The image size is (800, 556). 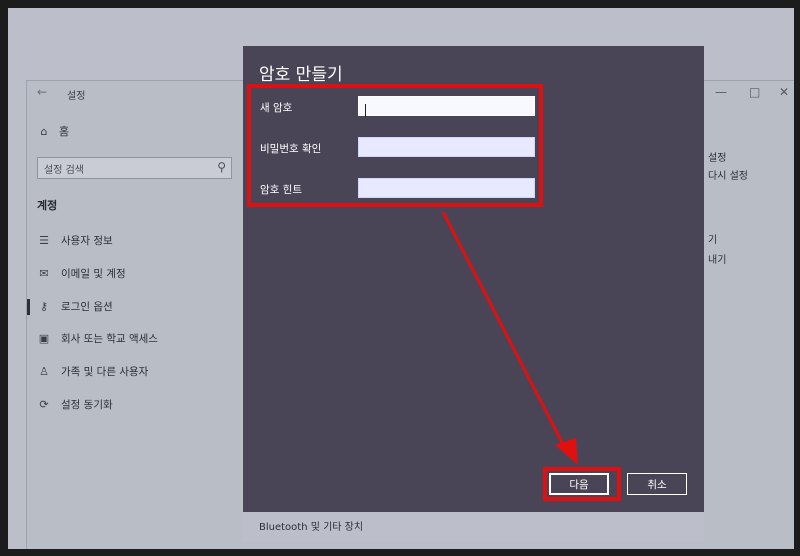 I want to click on next-button-highlight-box, so click(x=582, y=484).